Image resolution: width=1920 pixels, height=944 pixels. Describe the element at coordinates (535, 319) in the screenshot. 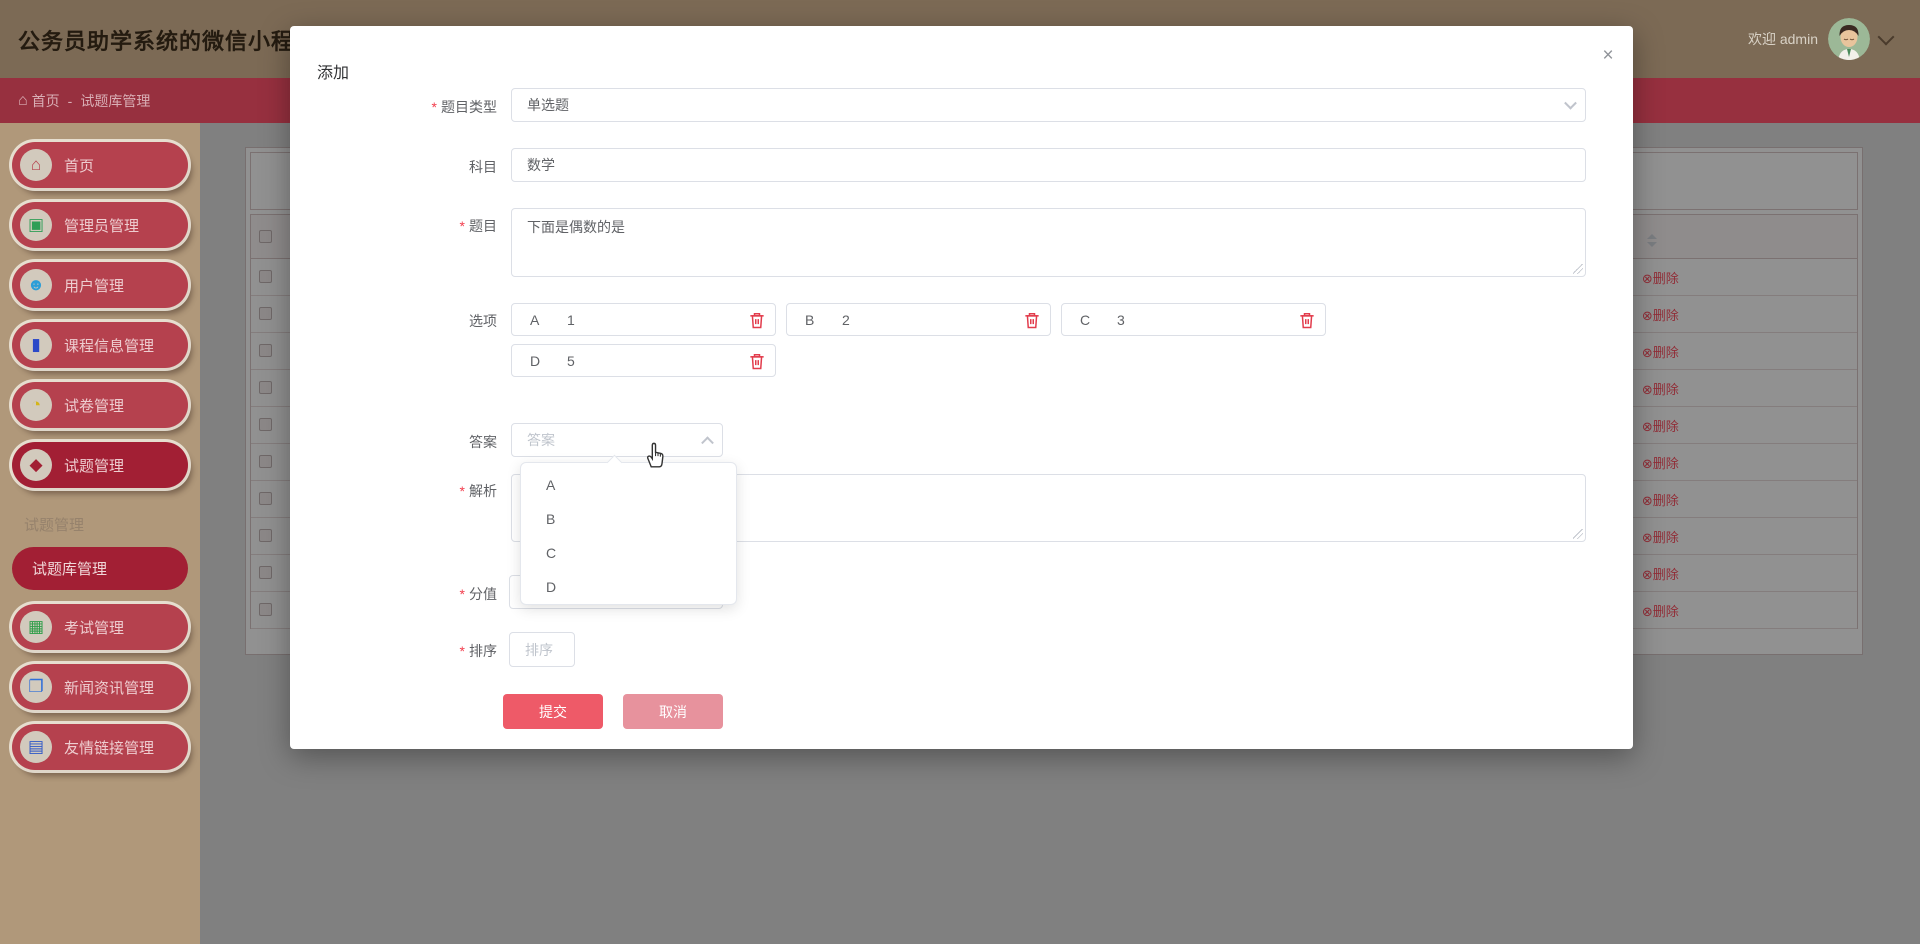

I see `option-key: A` at that location.